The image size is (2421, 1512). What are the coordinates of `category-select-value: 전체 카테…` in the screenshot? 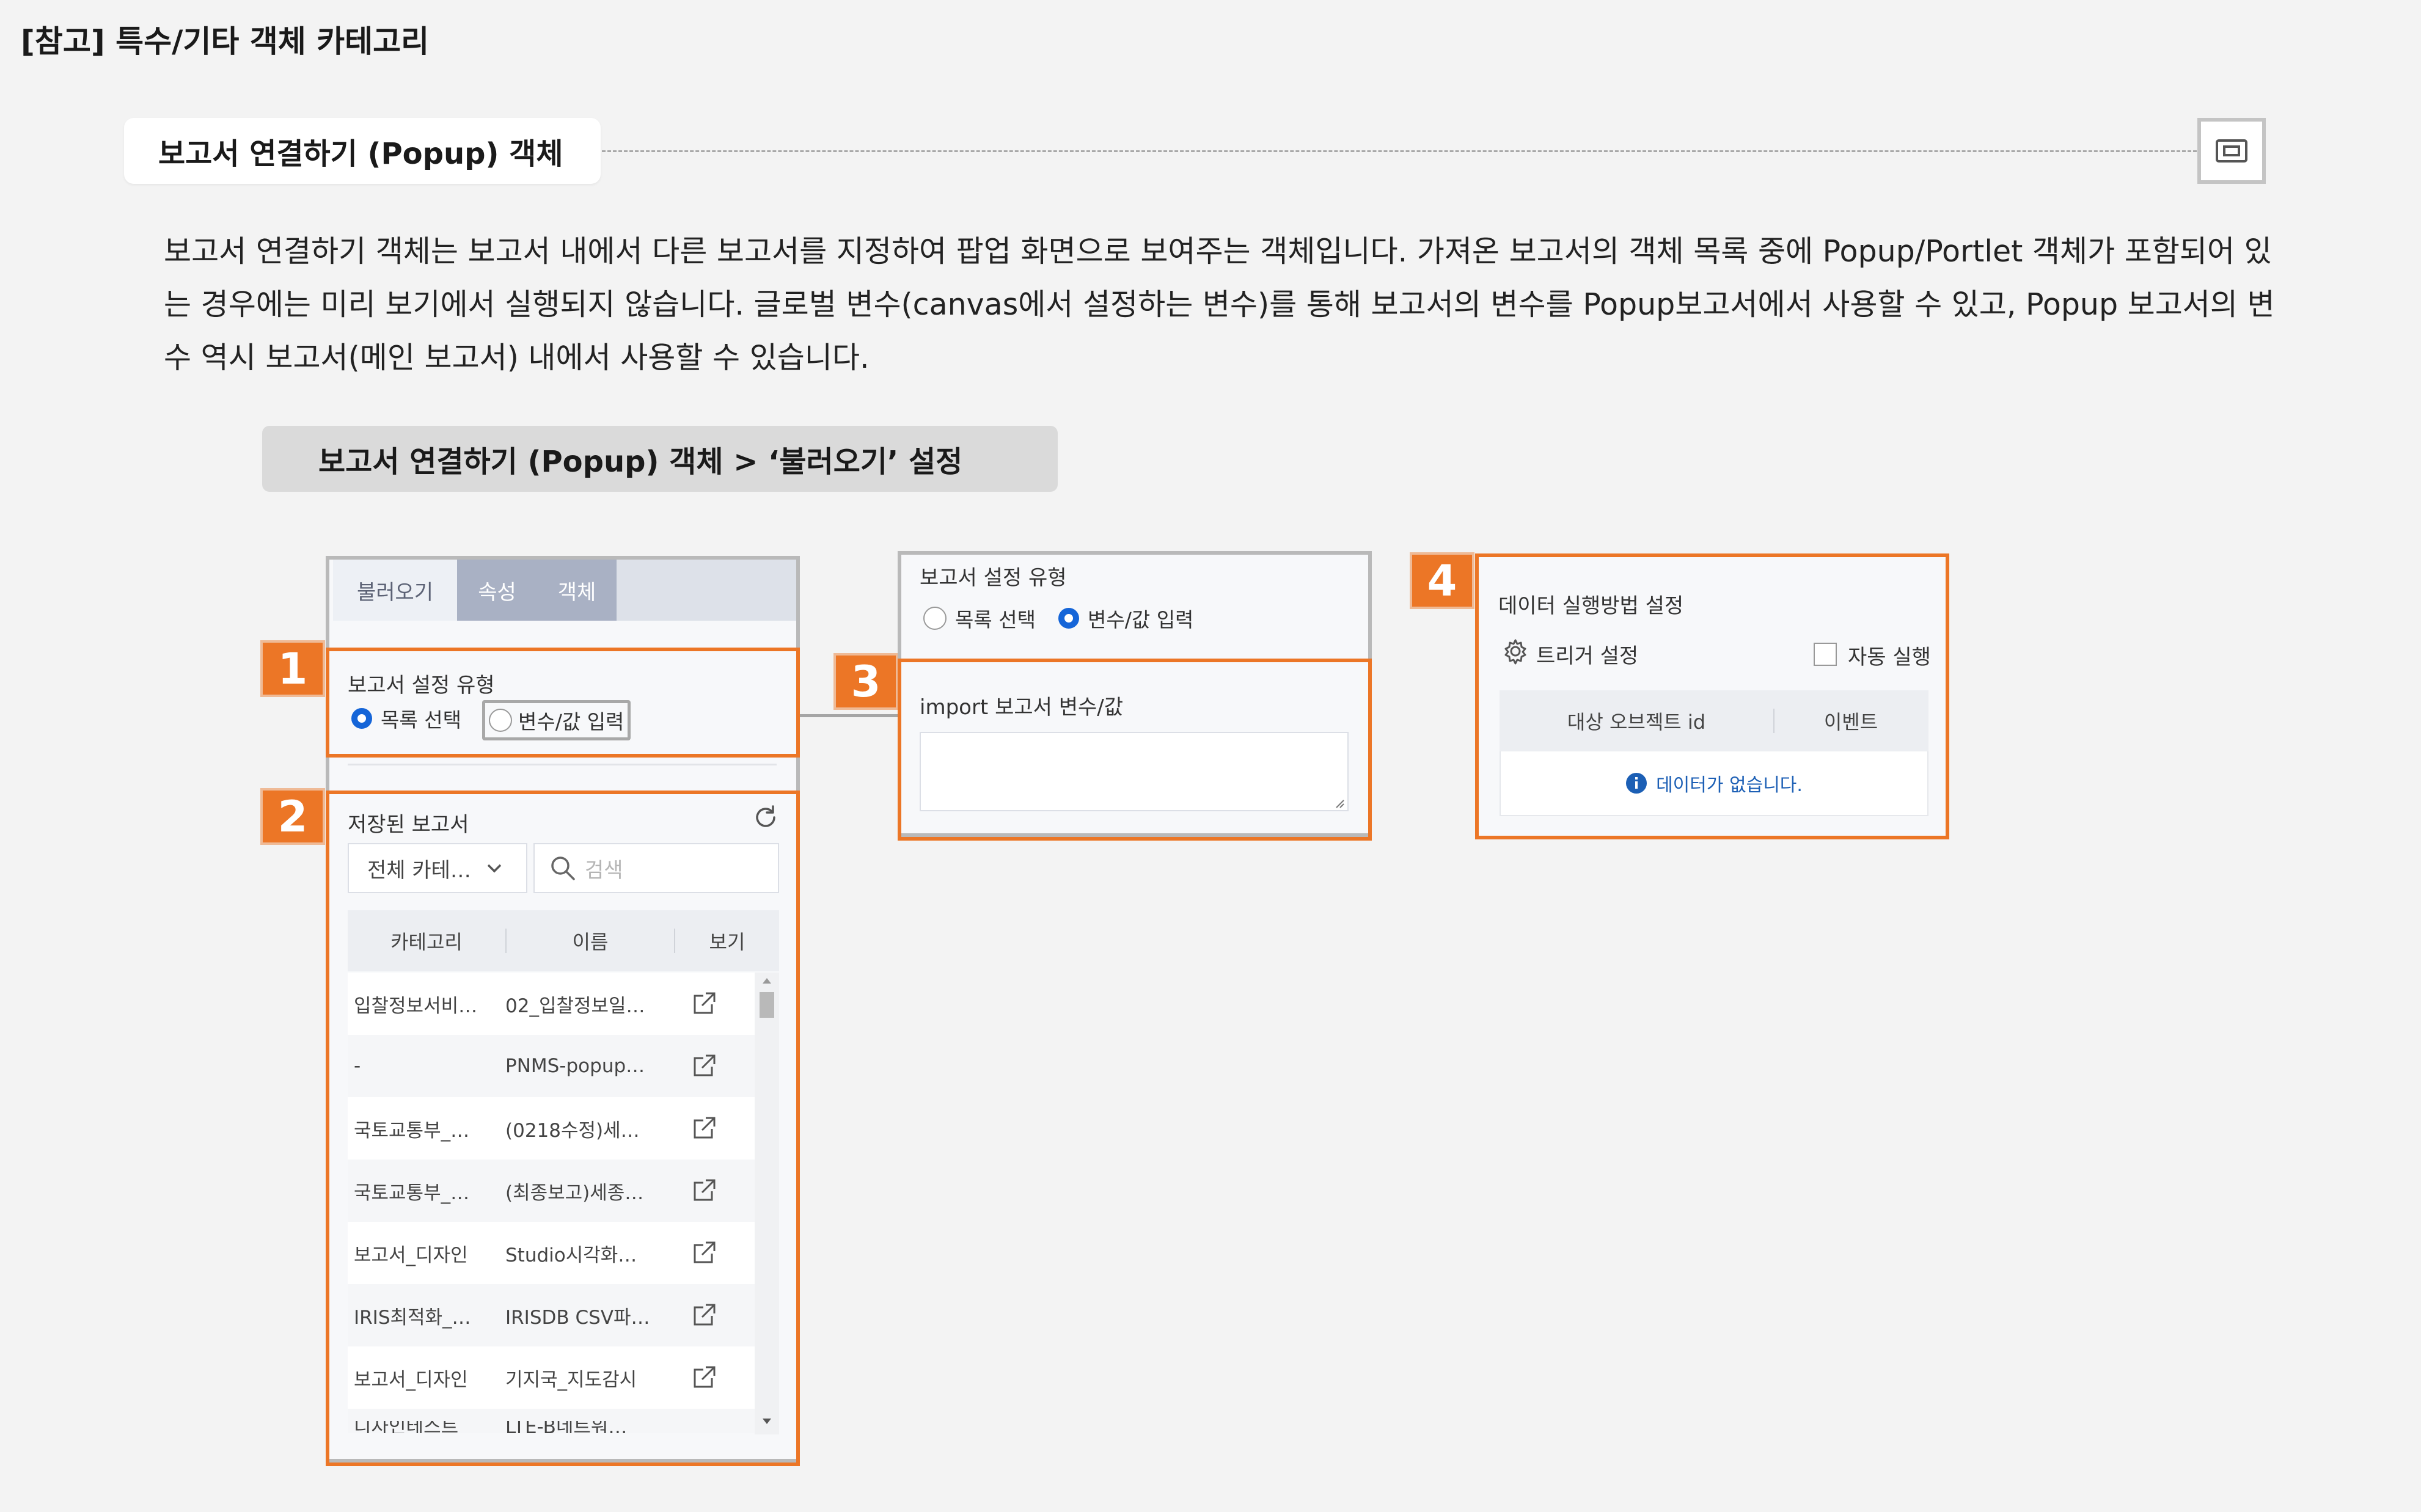 It's located at (419, 870).